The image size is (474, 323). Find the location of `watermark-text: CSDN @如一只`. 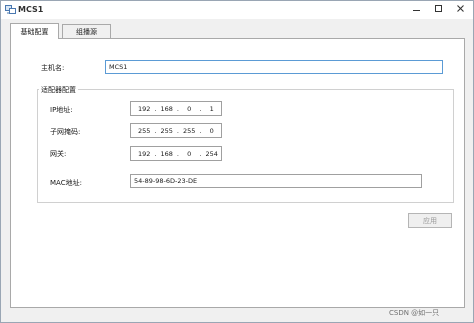

watermark-text: CSDN @如一只 is located at coordinates (414, 313).